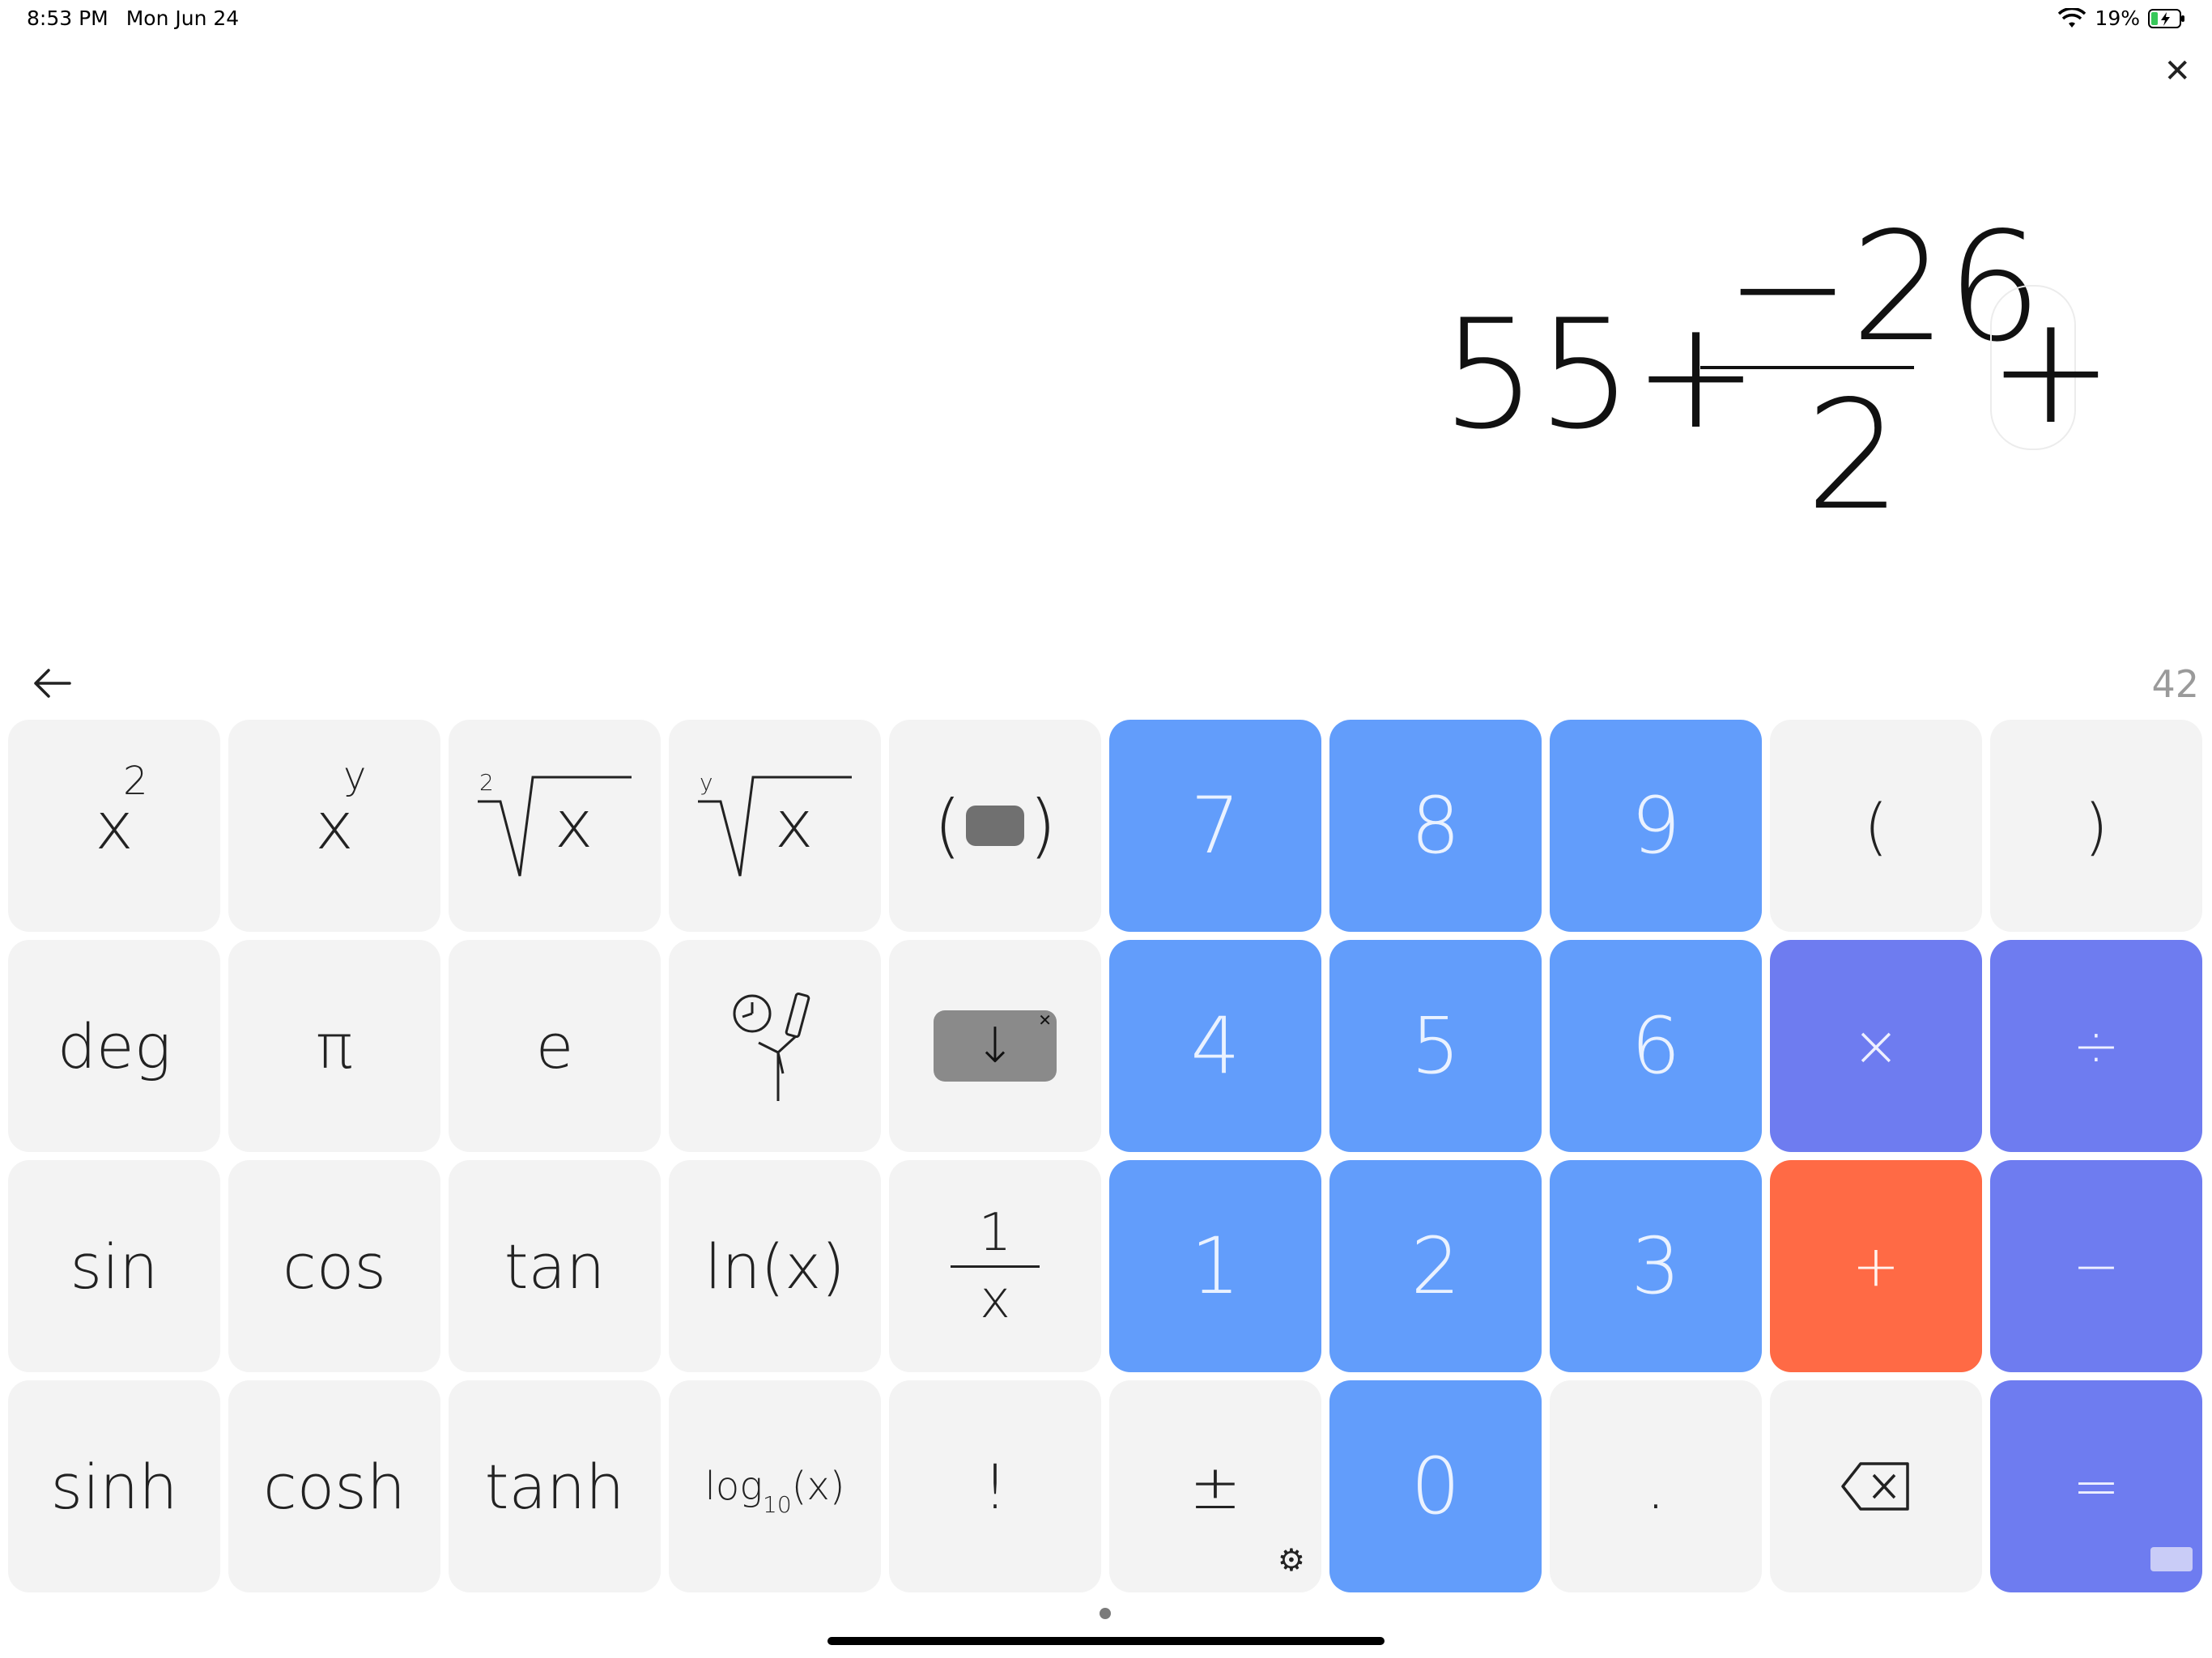  I want to click on reciprocal-numerator: 1, so click(995, 1232).